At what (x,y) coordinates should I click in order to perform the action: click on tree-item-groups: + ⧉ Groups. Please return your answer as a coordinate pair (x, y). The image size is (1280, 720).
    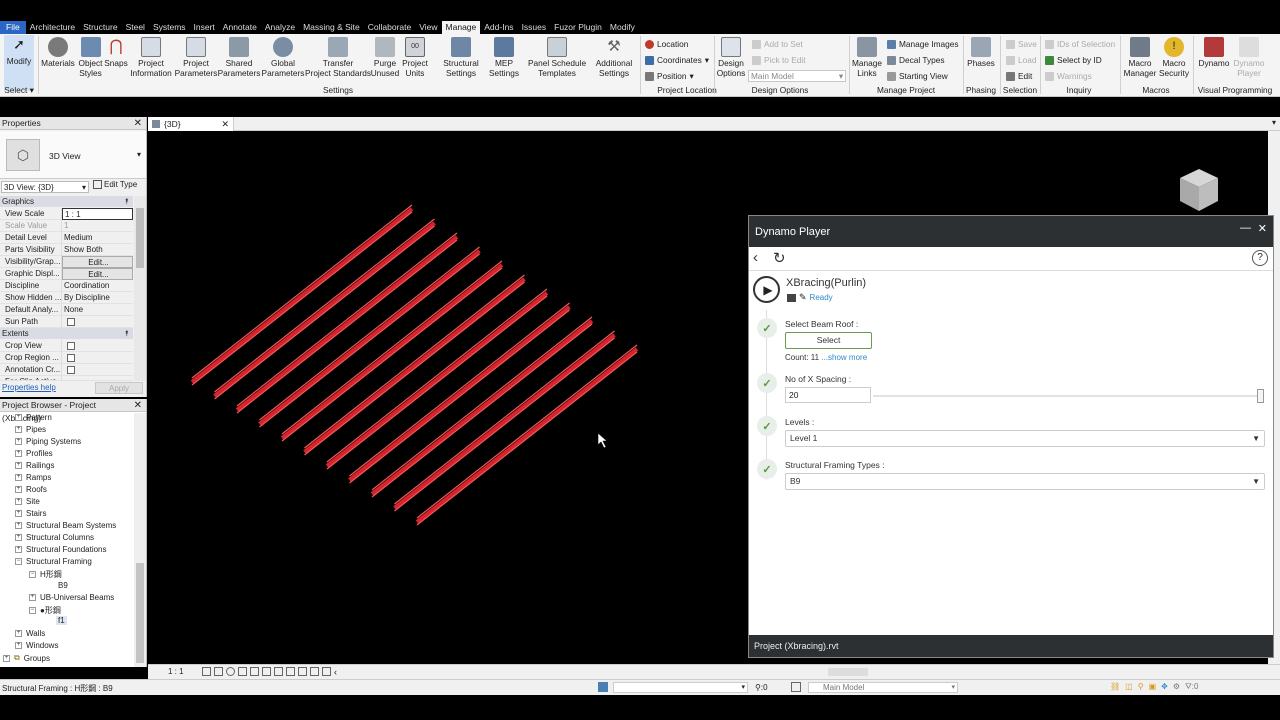
    Looking at the image, I should click on (26, 658).